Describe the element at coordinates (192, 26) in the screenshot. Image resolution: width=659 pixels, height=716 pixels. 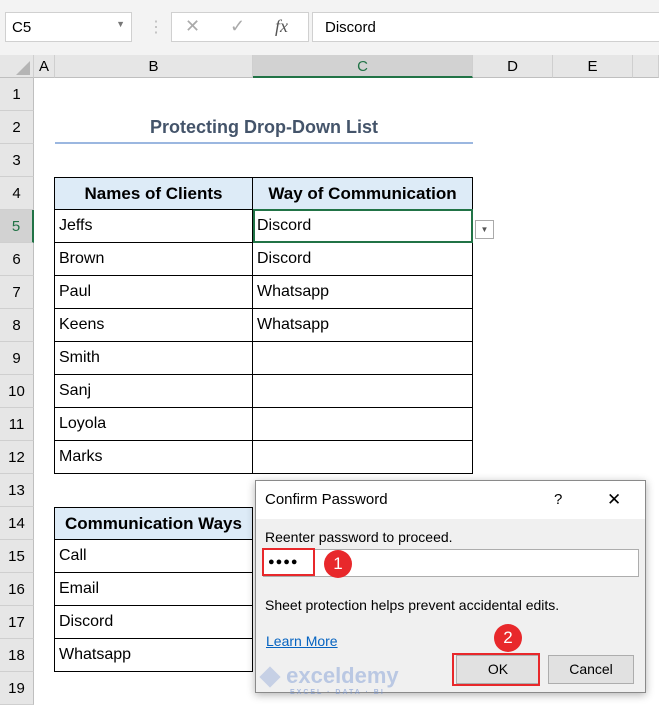
I see `cancel-icon: ✕` at that location.